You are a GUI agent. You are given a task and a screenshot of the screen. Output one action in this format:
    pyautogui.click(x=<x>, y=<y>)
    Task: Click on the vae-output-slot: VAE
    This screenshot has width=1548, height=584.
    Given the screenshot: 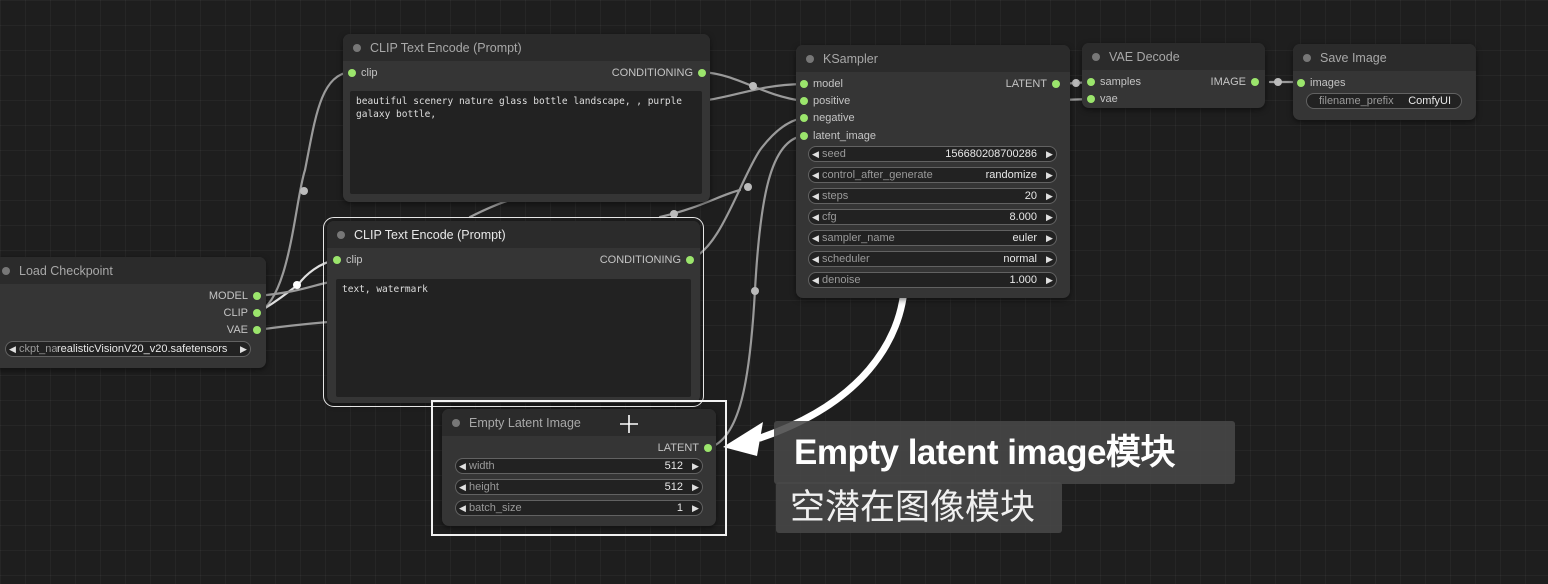 What is the action you would take?
    pyautogui.click(x=244, y=330)
    